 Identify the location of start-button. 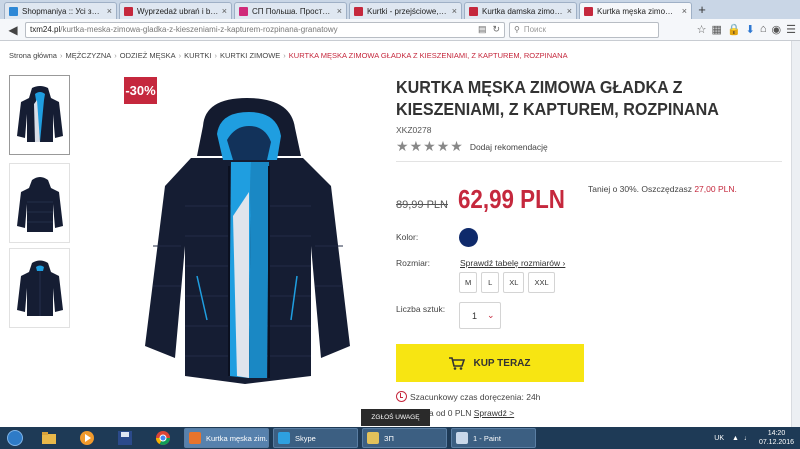
(15, 438).